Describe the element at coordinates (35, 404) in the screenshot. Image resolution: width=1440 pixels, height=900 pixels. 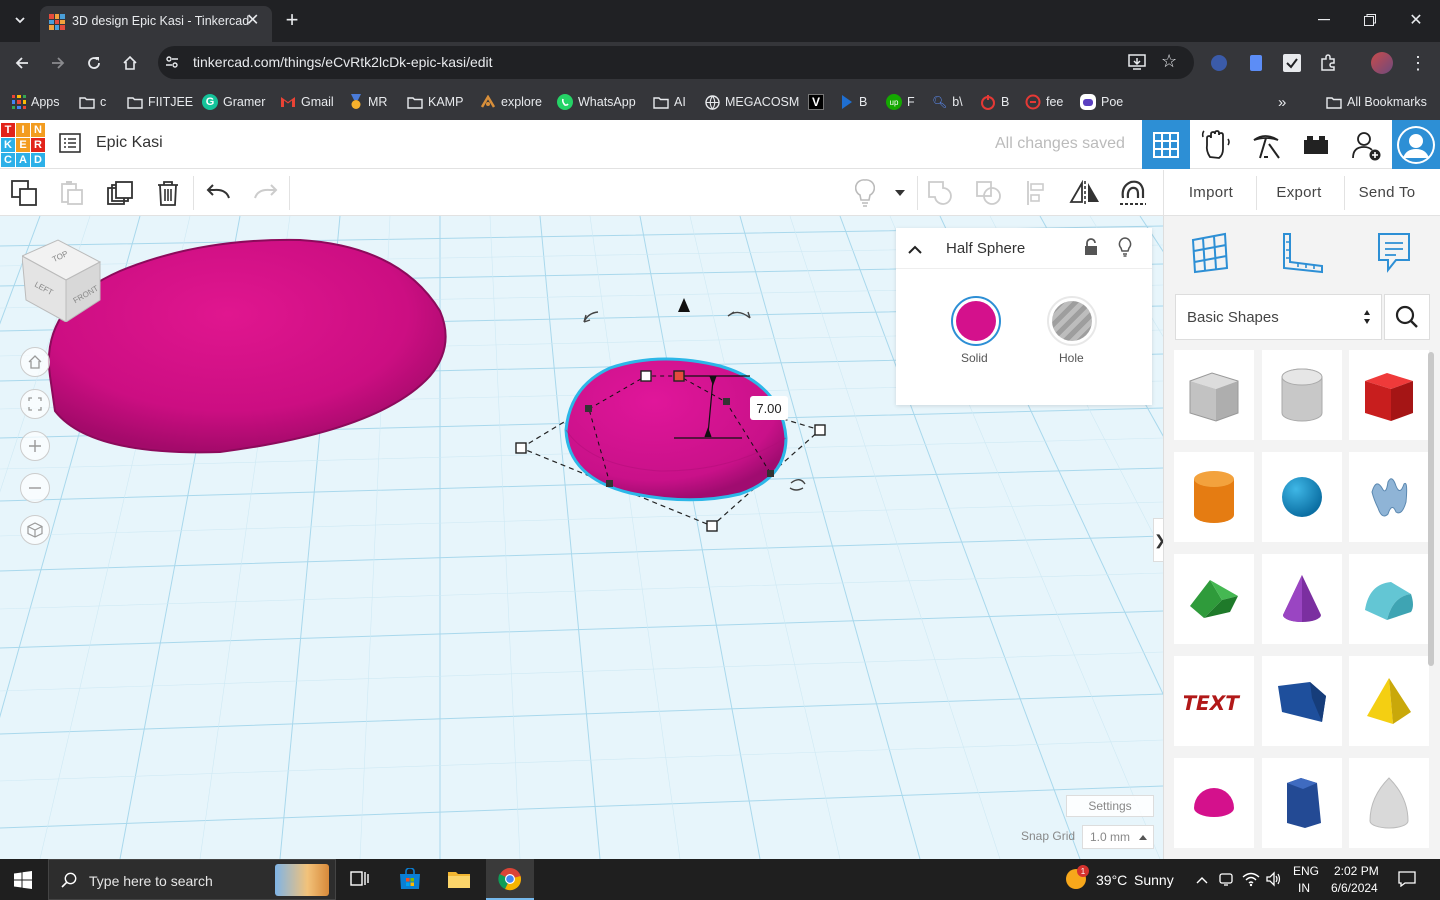
I see `fit-view-button` at that location.